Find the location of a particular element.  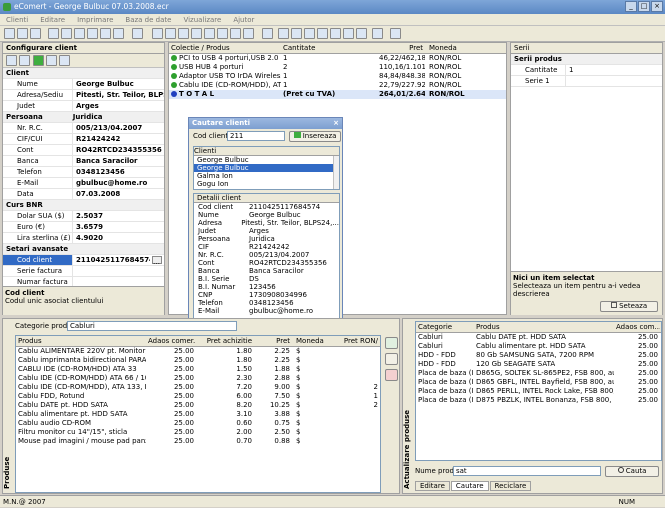

property-row: Dolar SUA ($) 2.5037 is located at coordinates (83, 216).